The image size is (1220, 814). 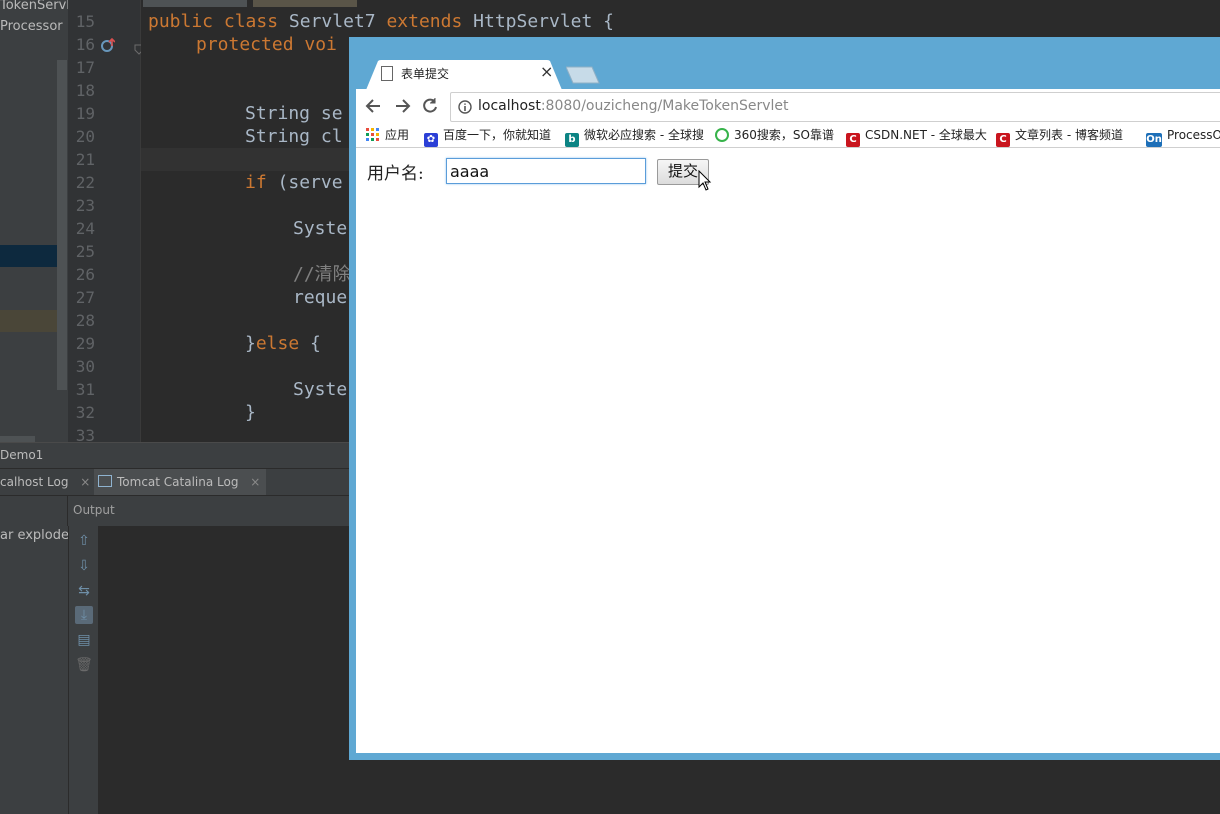 I want to click on override-method-icon, so click(x=108, y=44).